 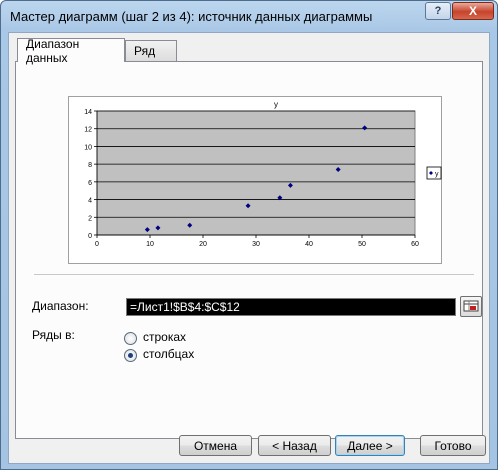 What do you see at coordinates (438, 11) in the screenshot?
I see `help-button: ?` at bounding box center [438, 11].